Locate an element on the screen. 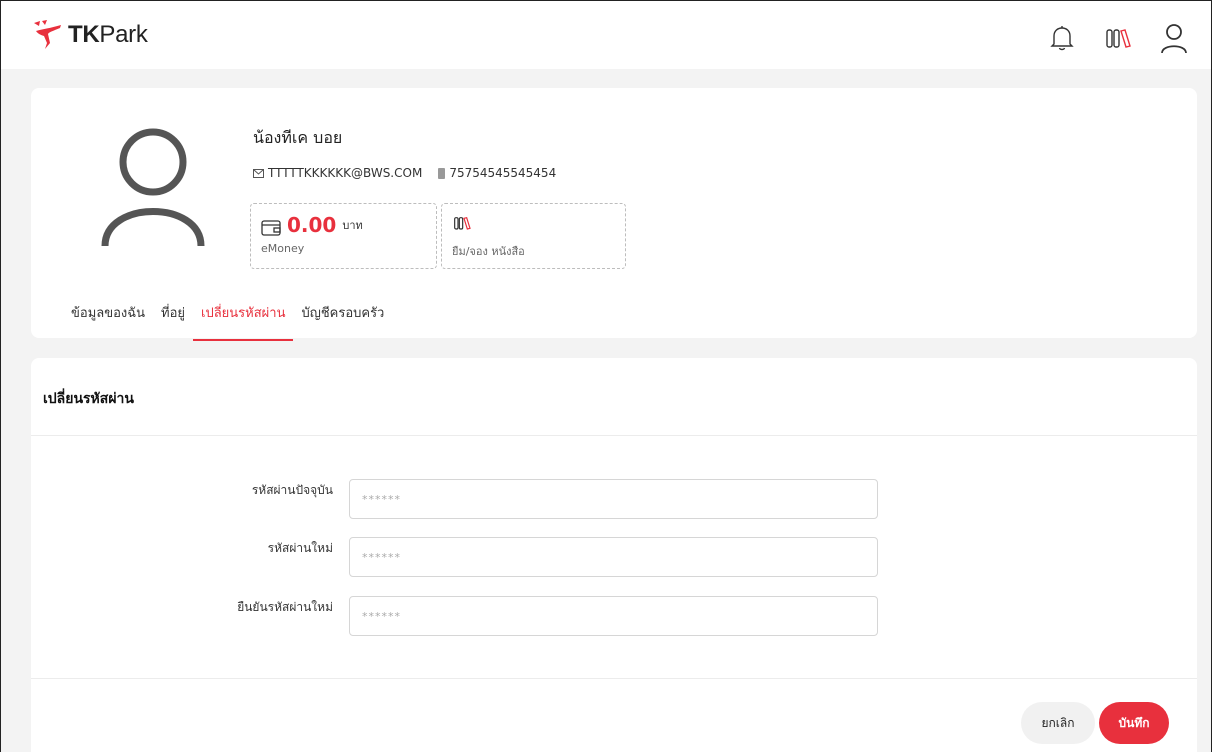 The width and height of the screenshot is (1212, 752). mail-icon is located at coordinates (258, 173).